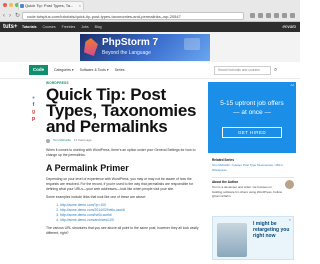 The width and height of the screenshot is (320, 264). What do you see at coordinates (192, 44) in the screenshot?
I see `jetbrains-logo-icon` at bounding box center [192, 44].